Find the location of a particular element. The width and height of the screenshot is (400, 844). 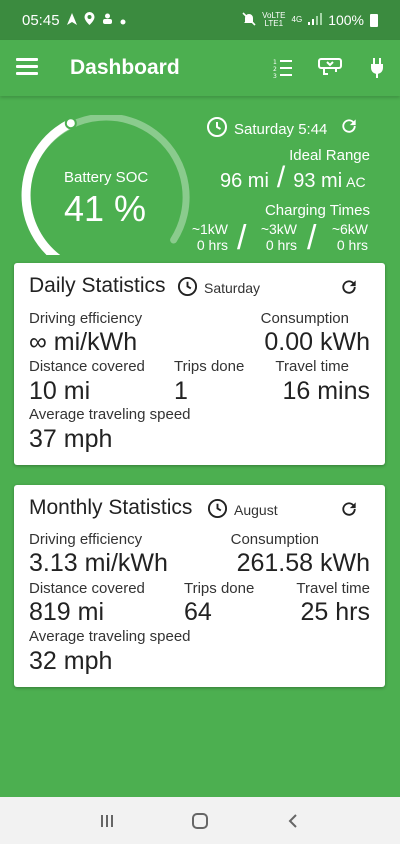

charging-col-3kw: ~3kW 0 hrs is located at coordinates (277, 237).